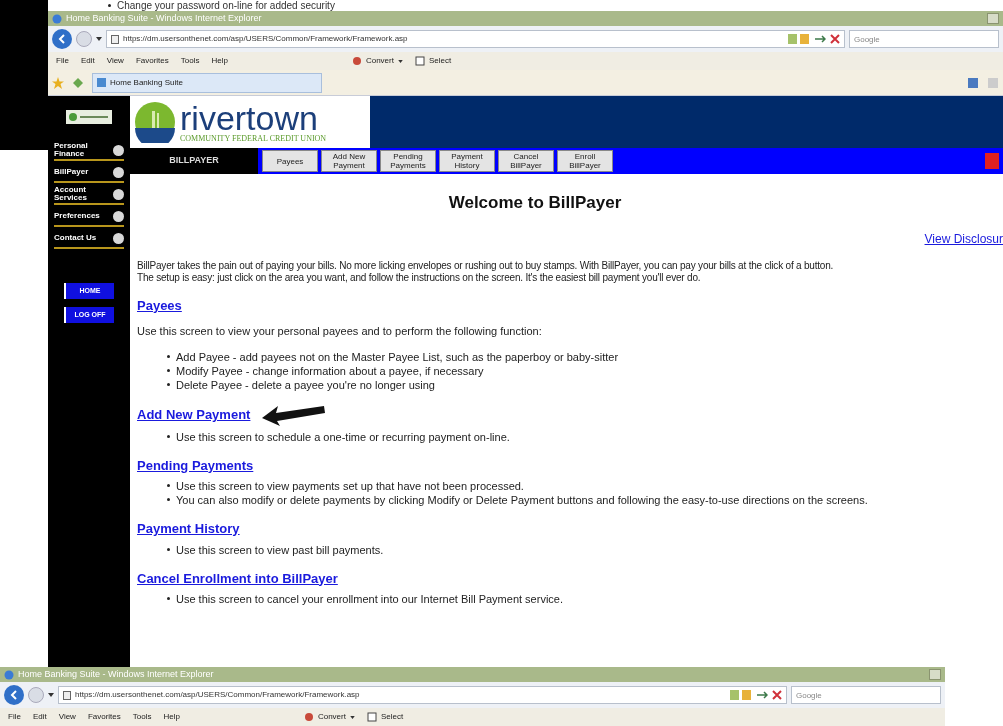  Describe the element at coordinates (535, 203) in the screenshot. I see `page-title: Welcome to BillPayer` at that location.